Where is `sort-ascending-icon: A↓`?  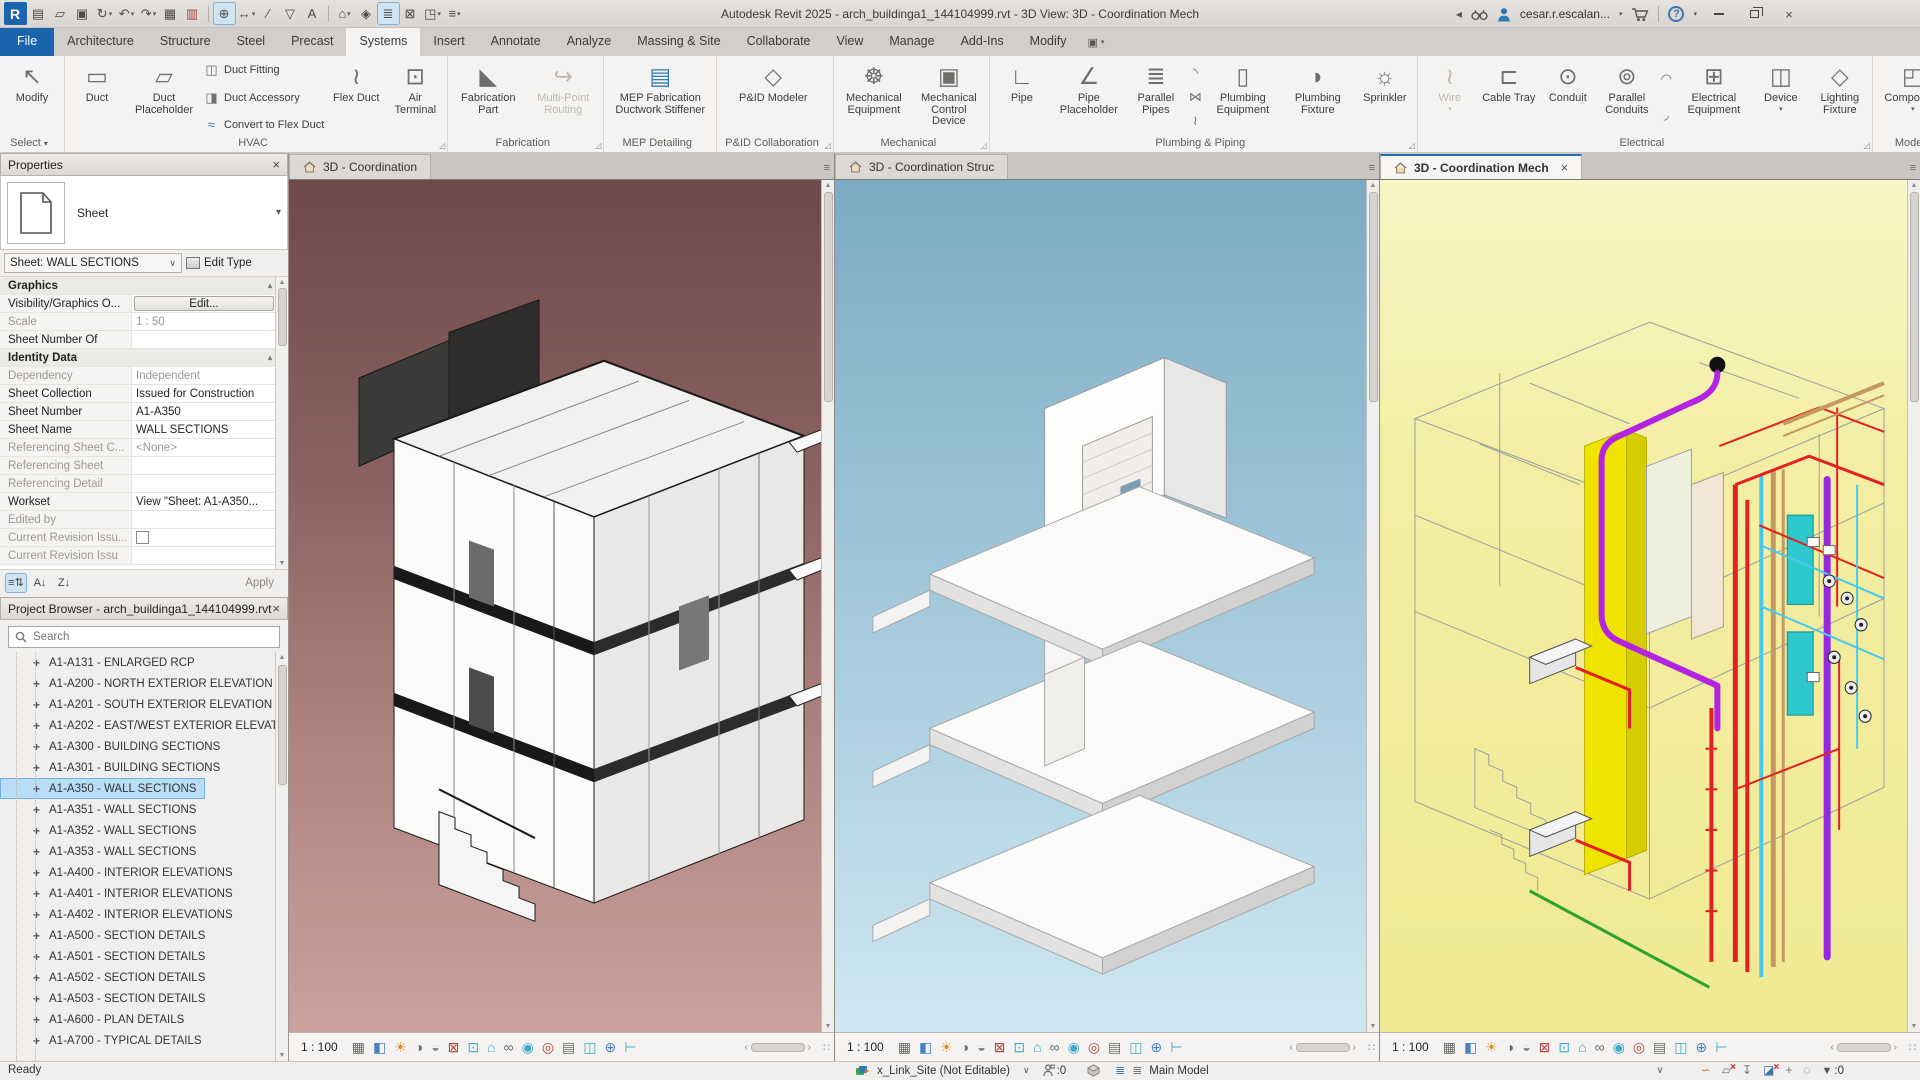
sort-ascending-icon: A↓ is located at coordinates (40, 583).